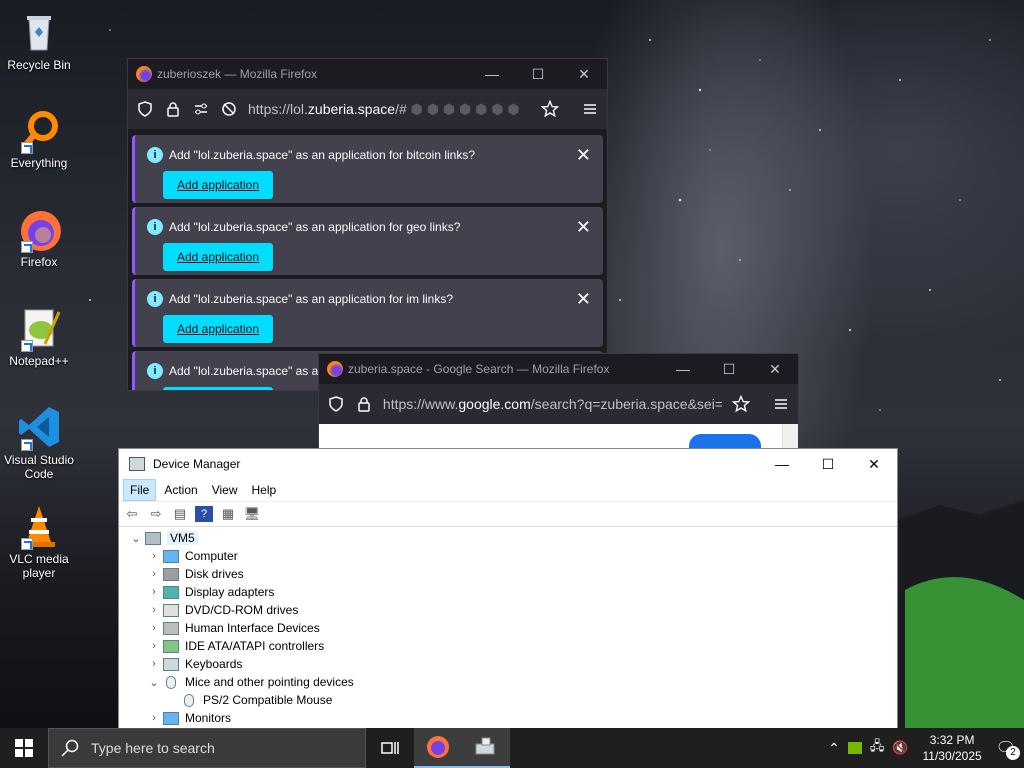 The width and height of the screenshot is (1024, 768). I want to click on desktop-icon-vlc: VLC media player, so click(39, 541).